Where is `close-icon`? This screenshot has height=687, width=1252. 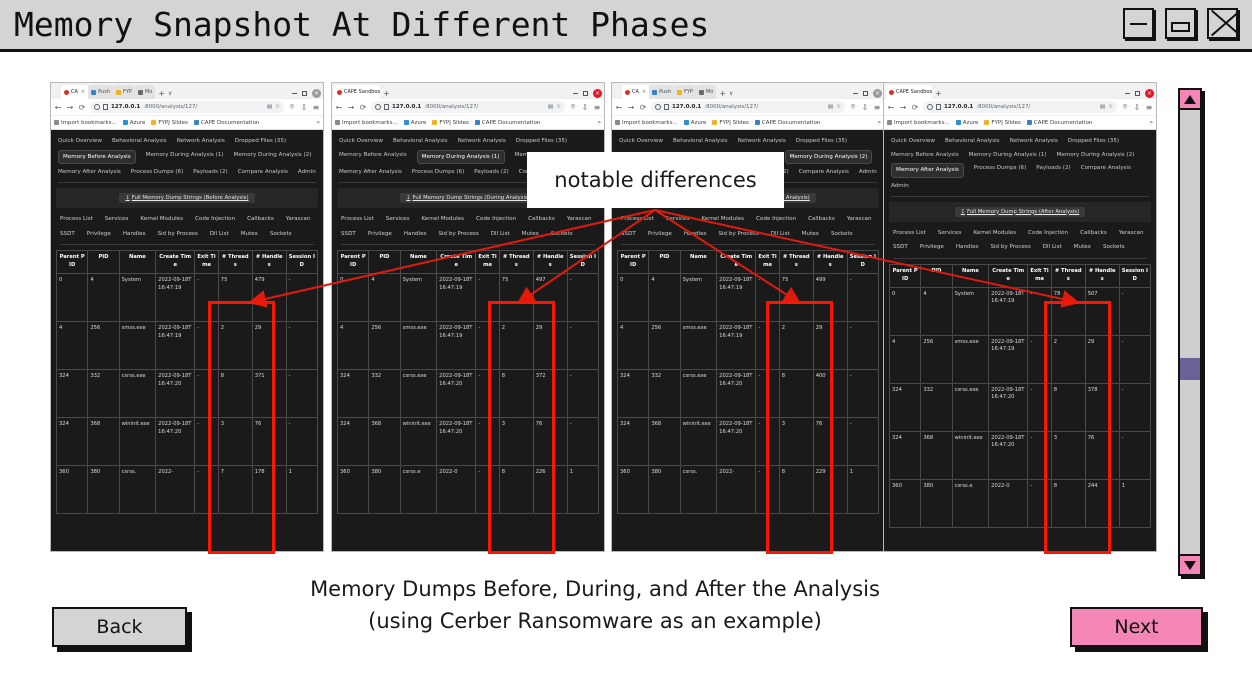 close-icon is located at coordinates (1222, 23).